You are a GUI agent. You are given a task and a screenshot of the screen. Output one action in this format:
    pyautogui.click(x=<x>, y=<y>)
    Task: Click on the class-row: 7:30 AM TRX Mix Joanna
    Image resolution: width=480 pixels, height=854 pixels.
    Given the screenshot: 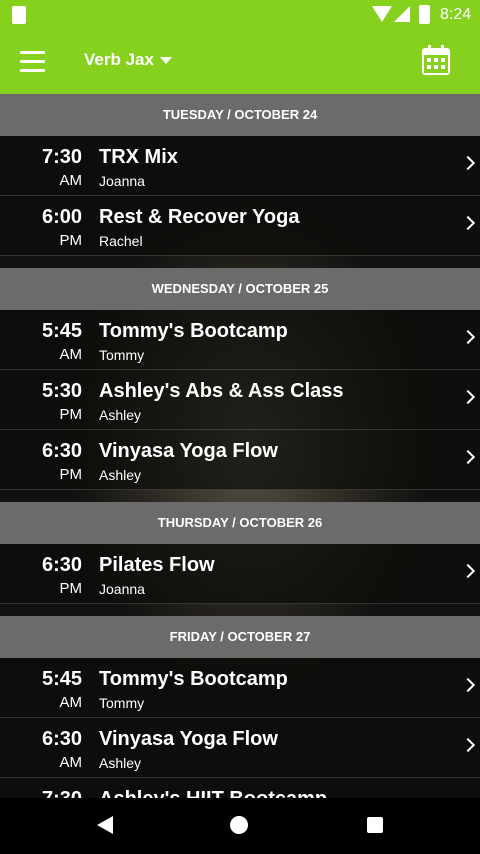 What is the action you would take?
    pyautogui.click(x=240, y=166)
    